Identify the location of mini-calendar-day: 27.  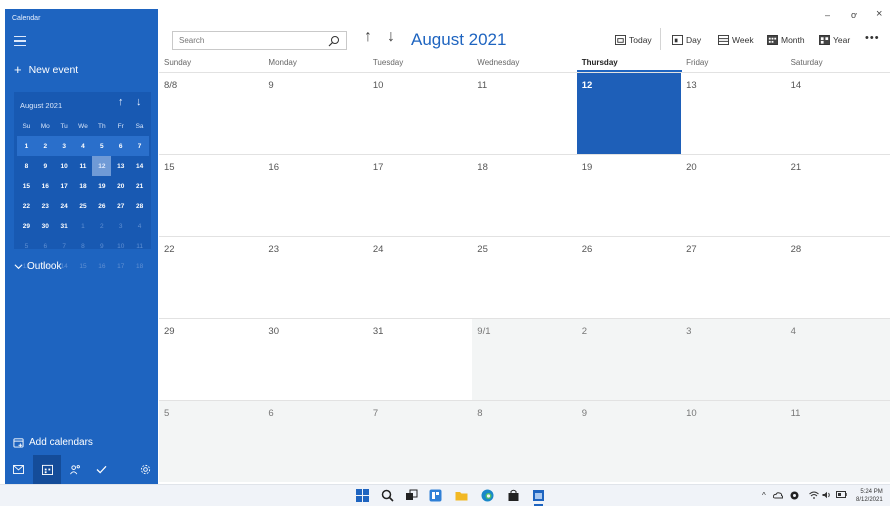
(120, 206).